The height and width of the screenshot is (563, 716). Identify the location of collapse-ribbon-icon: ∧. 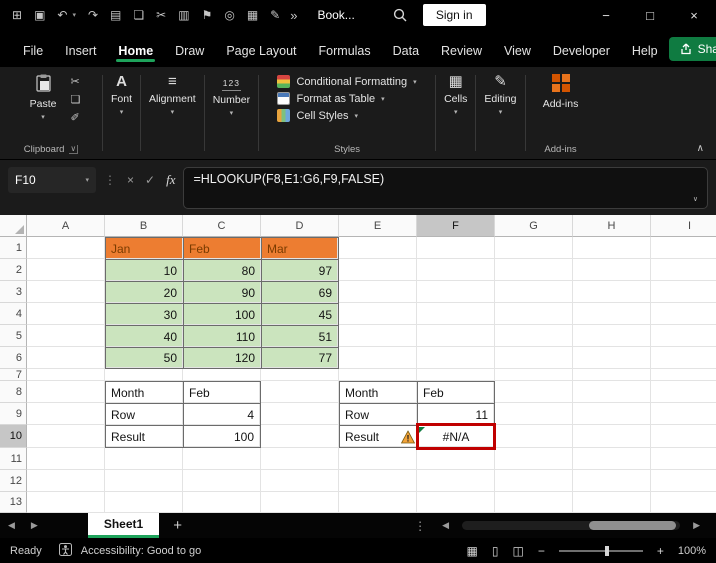
(700, 148).